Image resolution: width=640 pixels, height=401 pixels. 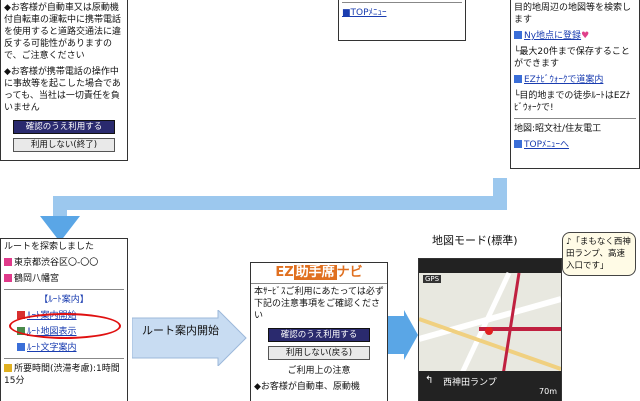 What do you see at coordinates (180, 330) in the screenshot?
I see `arrow-label: ルート案内開始` at bounding box center [180, 330].